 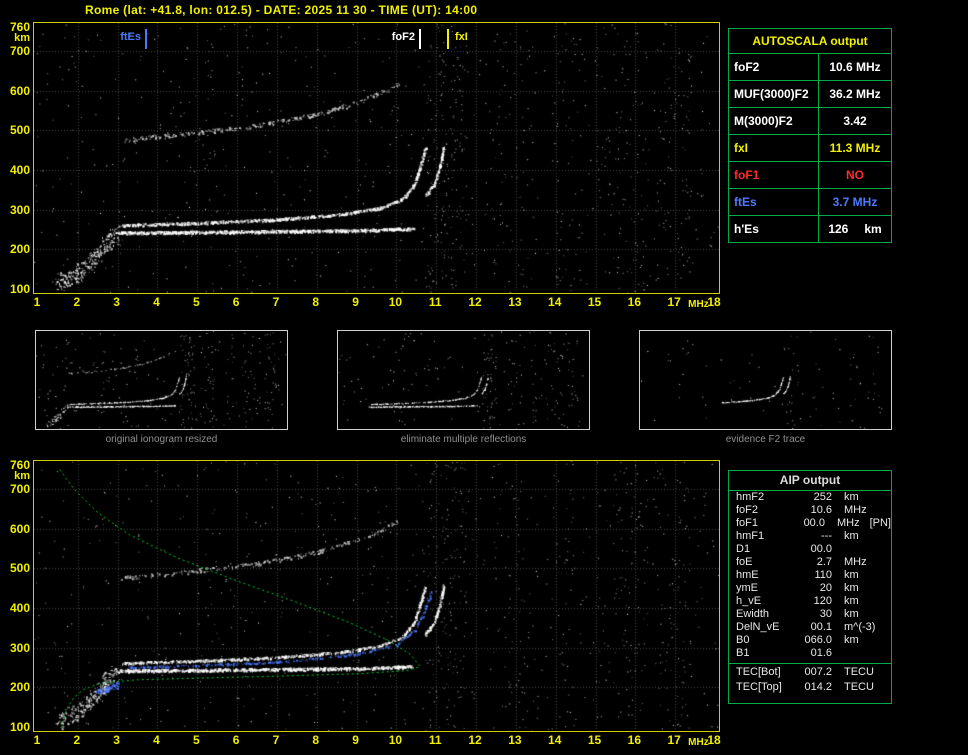 I want to click on autoscala-row-label: fxI, so click(x=774, y=148).